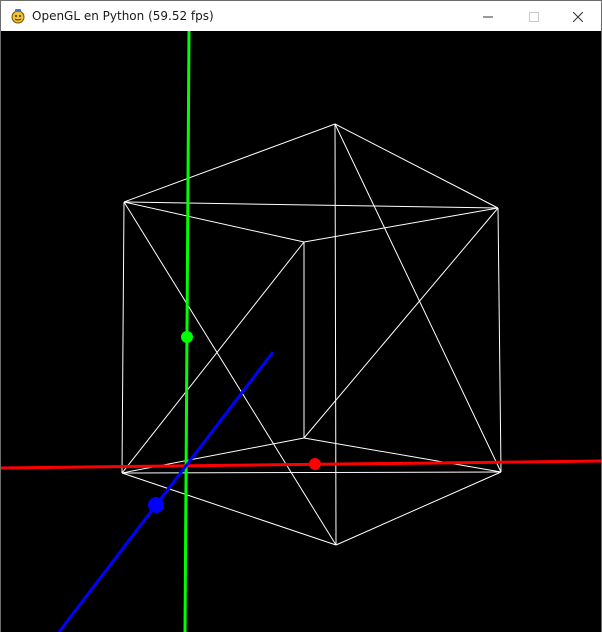  I want to click on maximize-icon, so click(534, 16).